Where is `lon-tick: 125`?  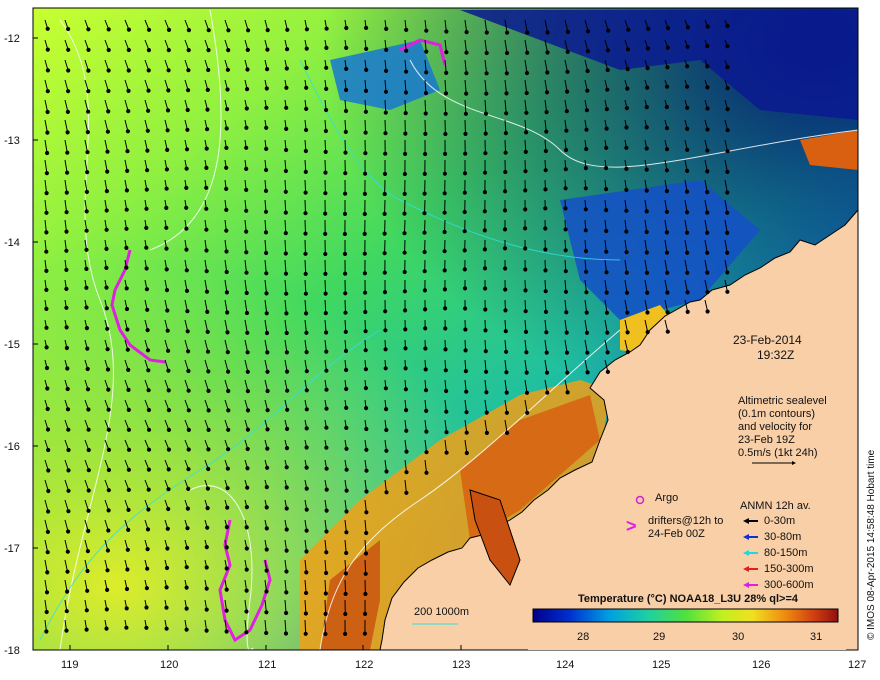 lon-tick: 125 is located at coordinates (661, 665).